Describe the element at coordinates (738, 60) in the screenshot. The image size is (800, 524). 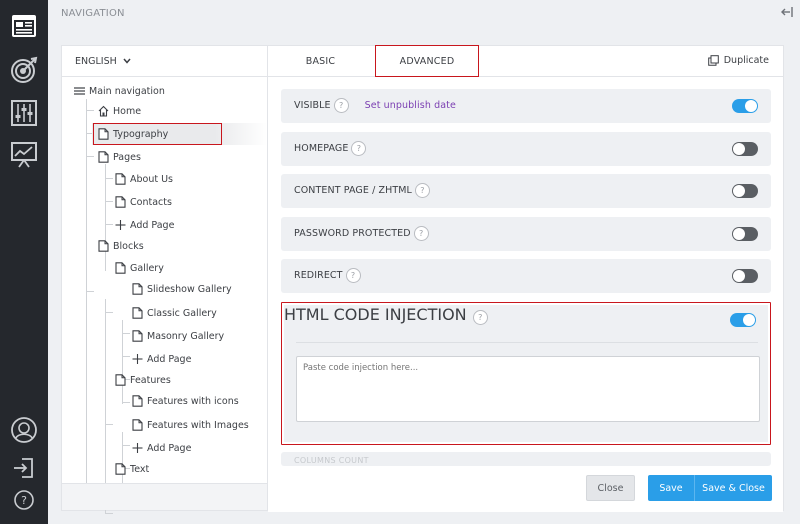
I see `duplicate-button: Duplicate` at that location.